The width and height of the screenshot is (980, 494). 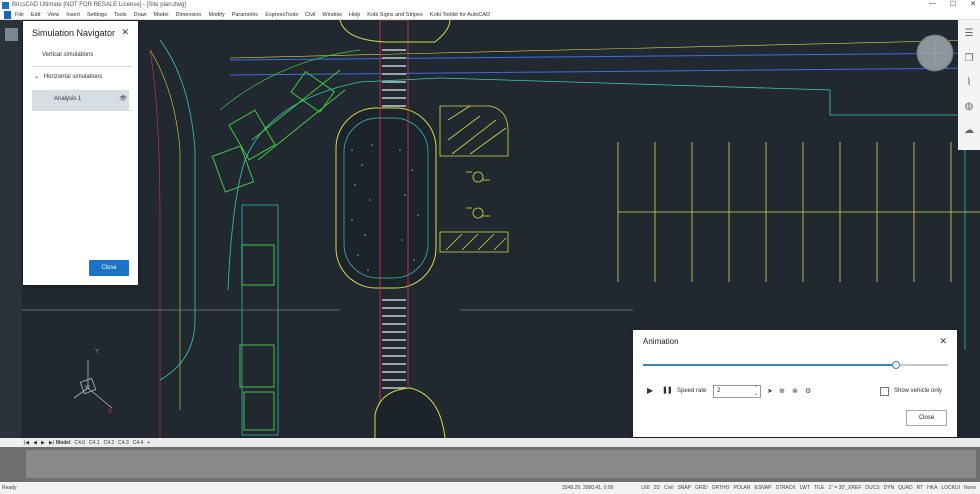 I want to click on right-toolbar: ☰ ❐ ⌇ ◍ ☁, so click(x=969, y=85).